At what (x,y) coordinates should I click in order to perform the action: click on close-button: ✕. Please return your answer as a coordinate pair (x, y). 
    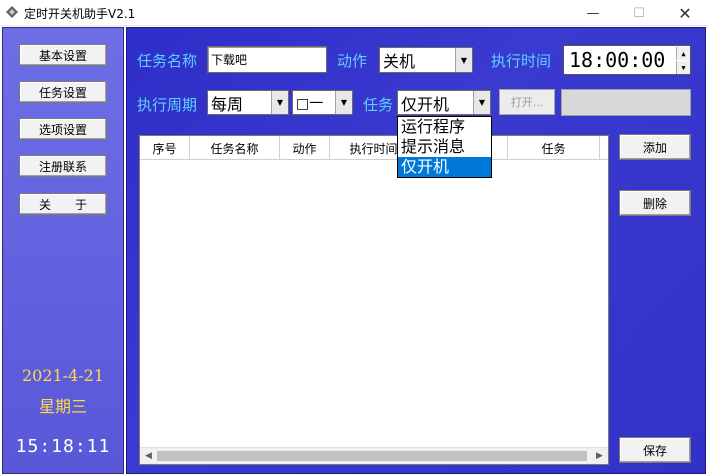
    Looking at the image, I should click on (685, 13).